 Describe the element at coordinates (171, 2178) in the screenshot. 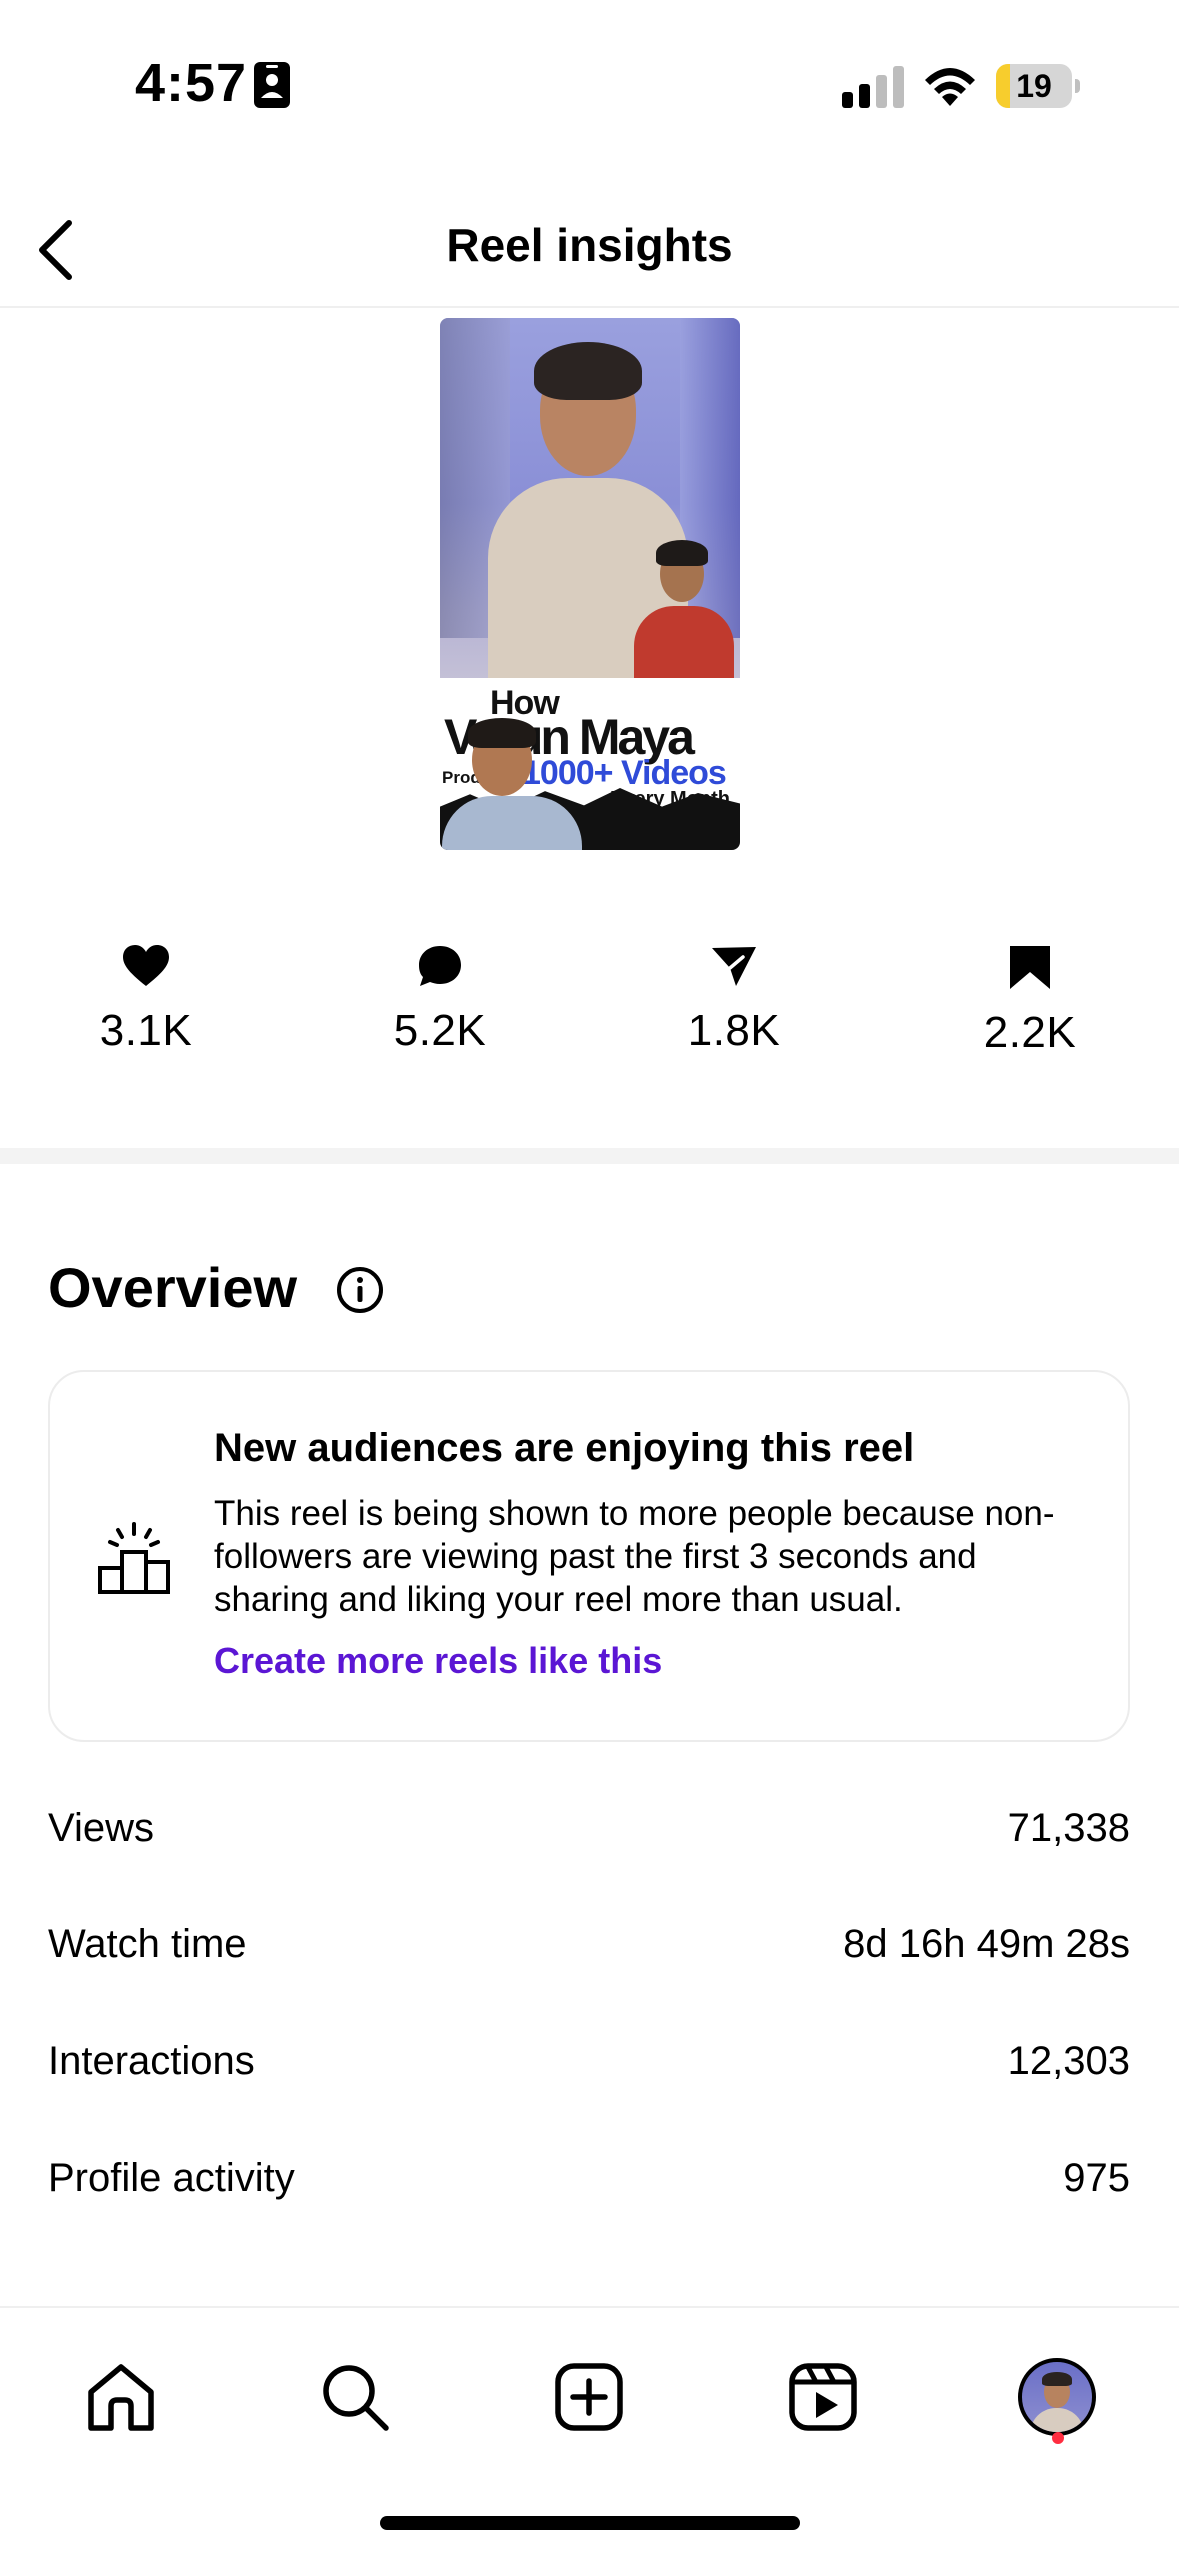

I see `metric-label: Profile activity` at that location.